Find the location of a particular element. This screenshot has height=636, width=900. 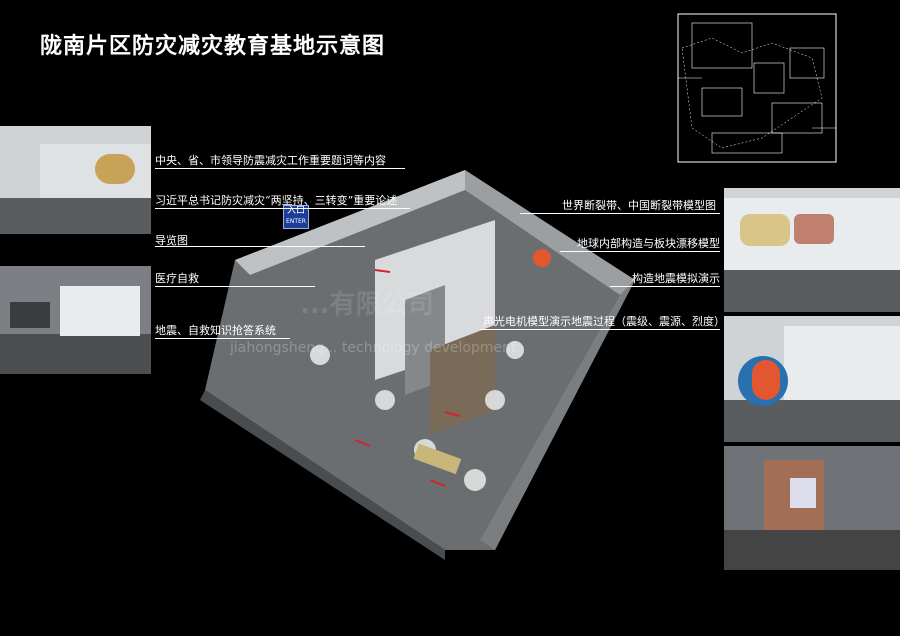

entry-label-en: ENTER is located at coordinates (296, 221).